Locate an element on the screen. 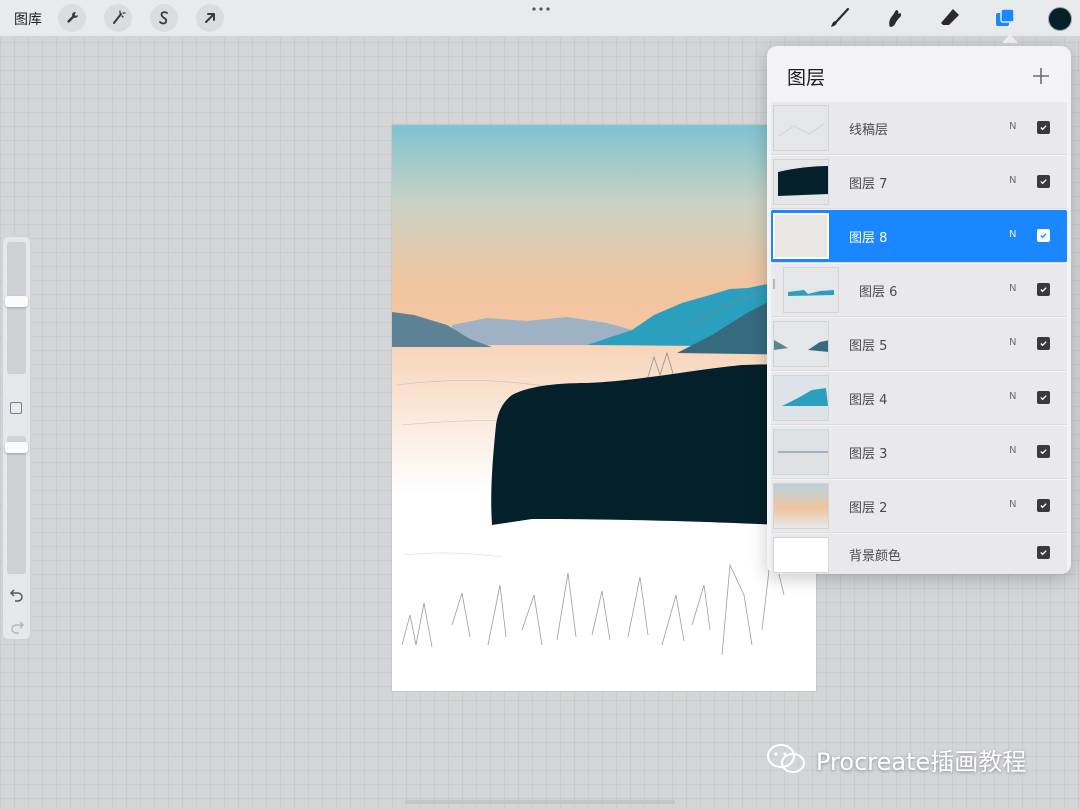 Image resolution: width=1080 pixels, height=809 pixels. opacity-slider is located at coordinates (16, 505).